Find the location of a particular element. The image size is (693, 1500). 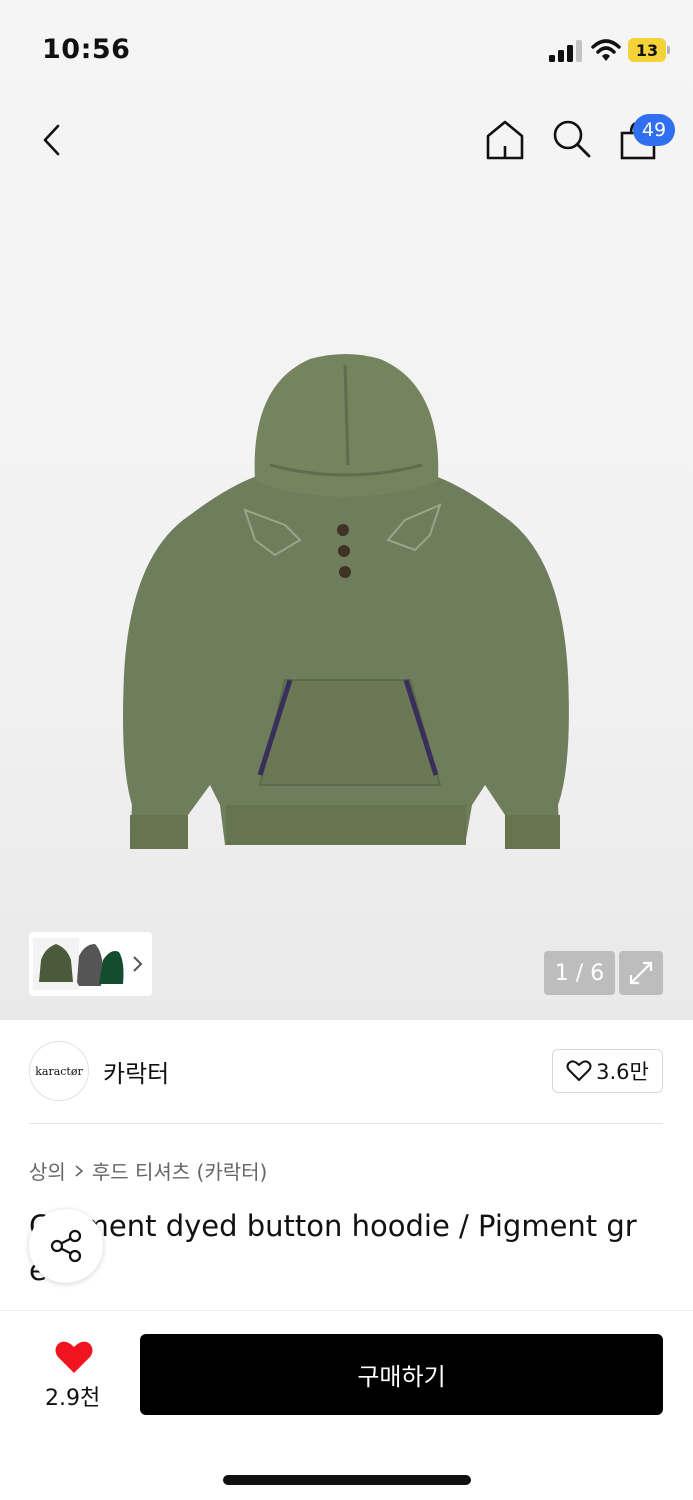

share-icon is located at coordinates (66, 1246).